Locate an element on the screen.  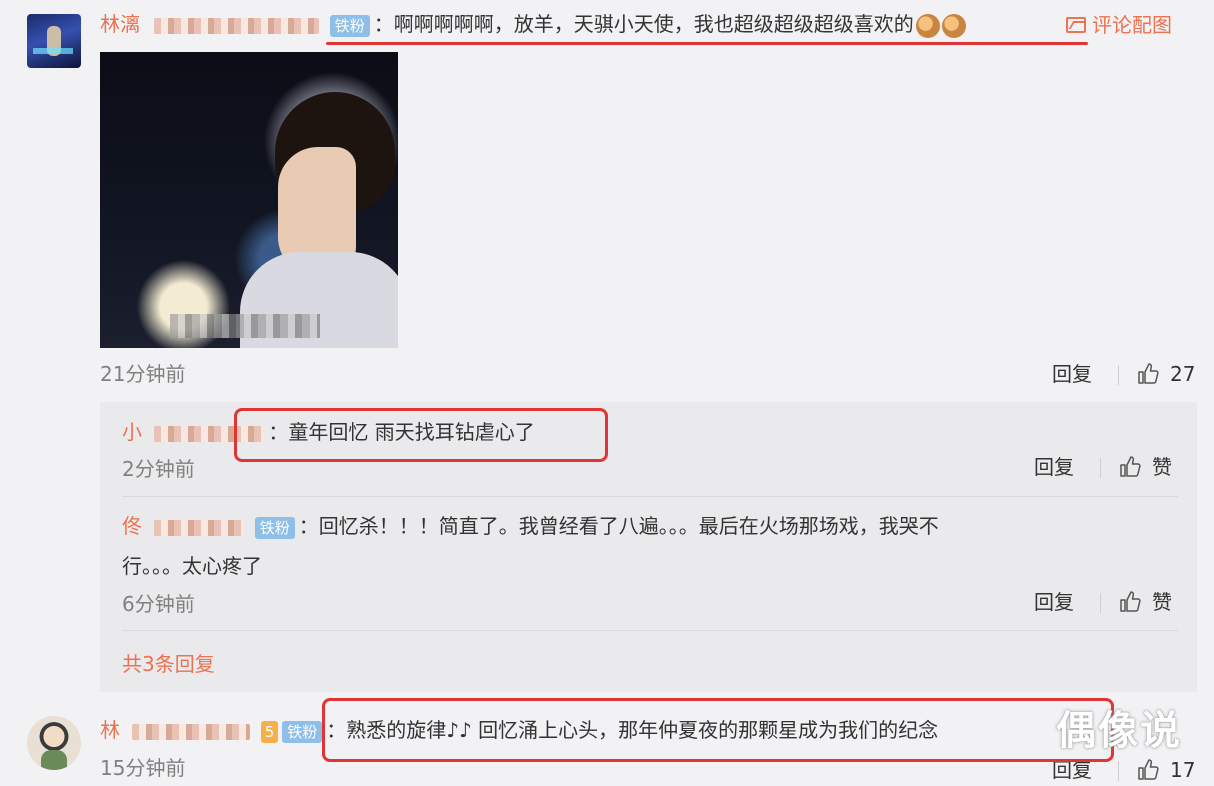
comment-header: 林漓 铁粉 ：啊啊啊啊啊，放羊，天骐小天使，我也超级超级超级喜欢的 is located at coordinates (533, 24).